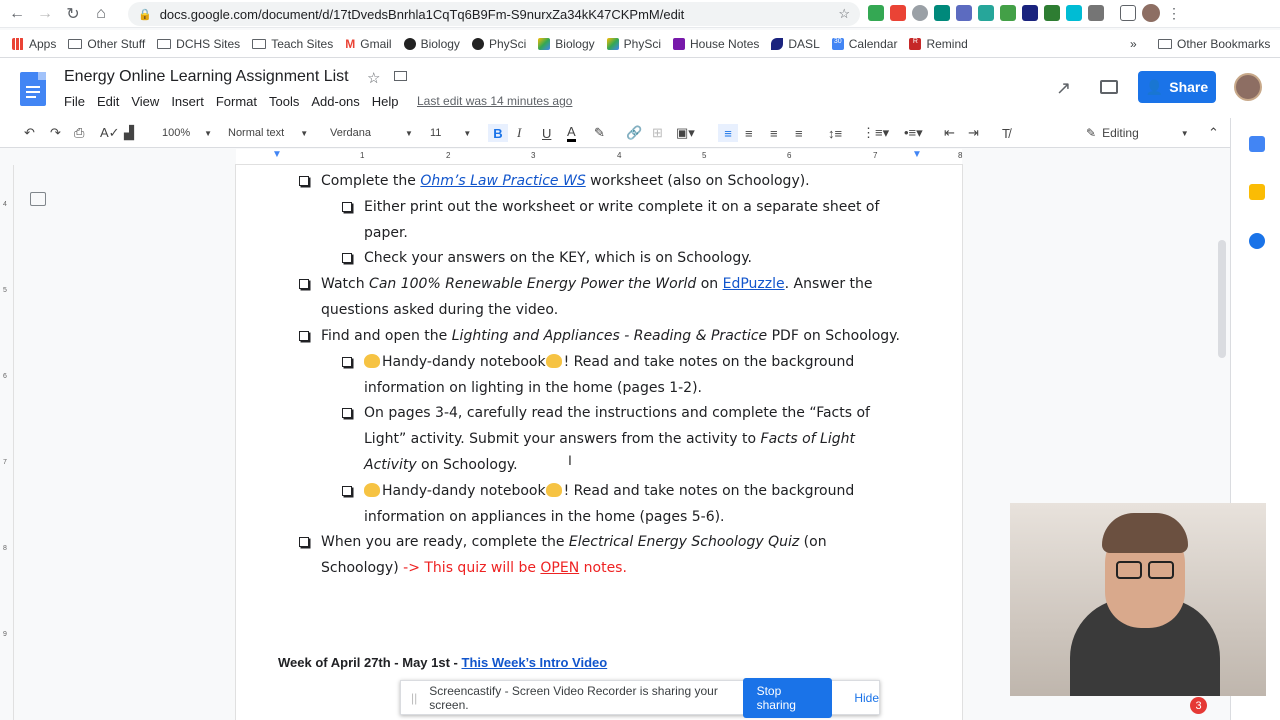 This screenshot has height=720, width=1280. Describe the element at coordinates (749, 133) in the screenshot. I see `align-center-icon: ≡` at that location.